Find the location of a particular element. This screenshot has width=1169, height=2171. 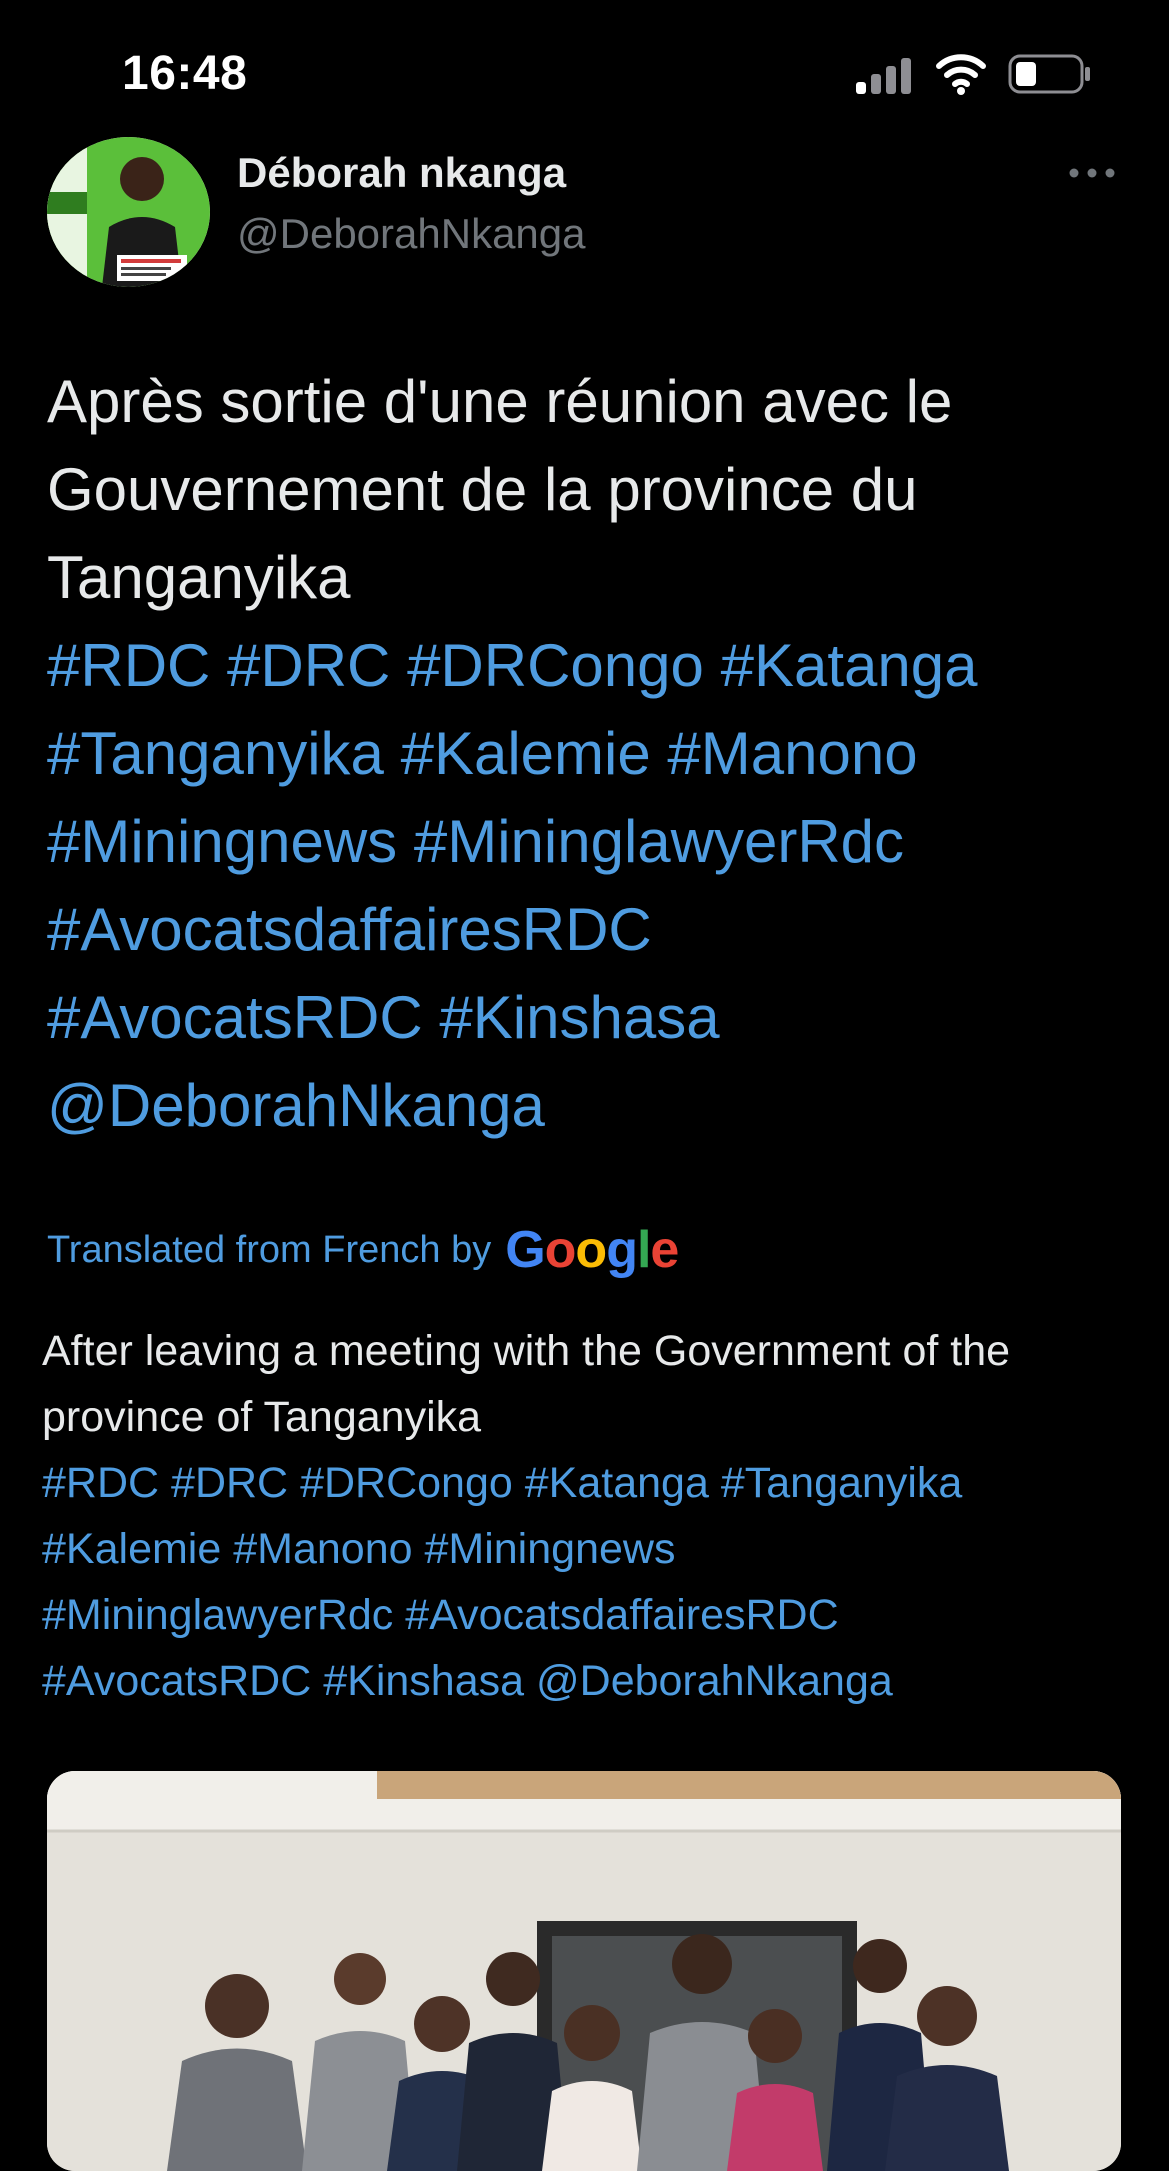

author-display-name: Déborah nkanga is located at coordinates (401, 173).